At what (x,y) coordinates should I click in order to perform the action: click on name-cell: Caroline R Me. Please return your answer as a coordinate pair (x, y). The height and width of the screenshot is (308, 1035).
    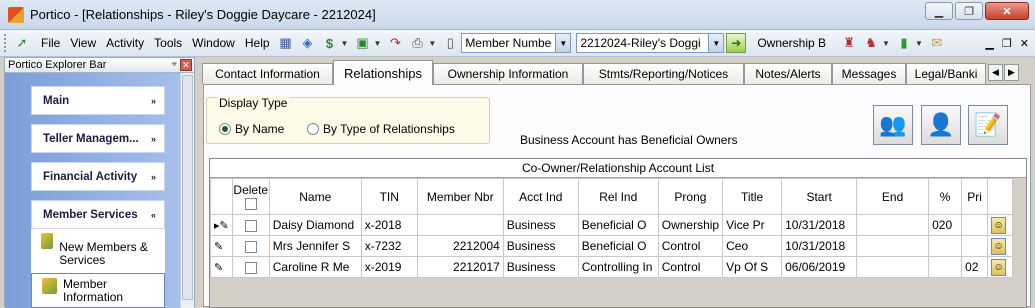
    Looking at the image, I should click on (315, 267).